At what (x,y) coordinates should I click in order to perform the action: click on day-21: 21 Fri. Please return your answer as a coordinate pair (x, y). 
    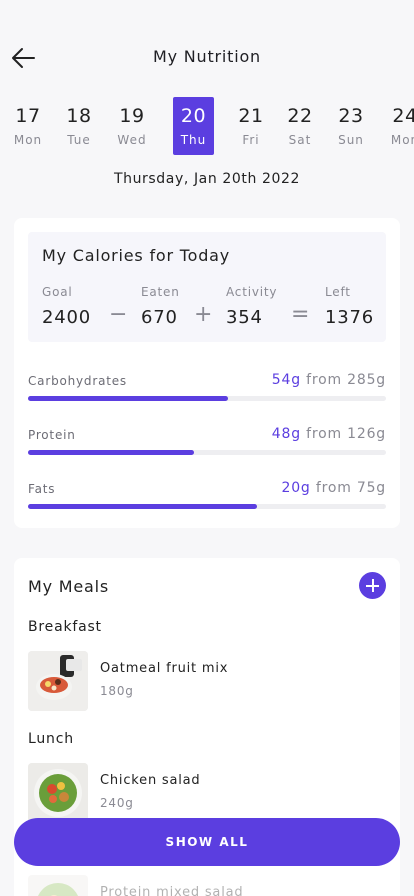
    Looking at the image, I should click on (251, 126).